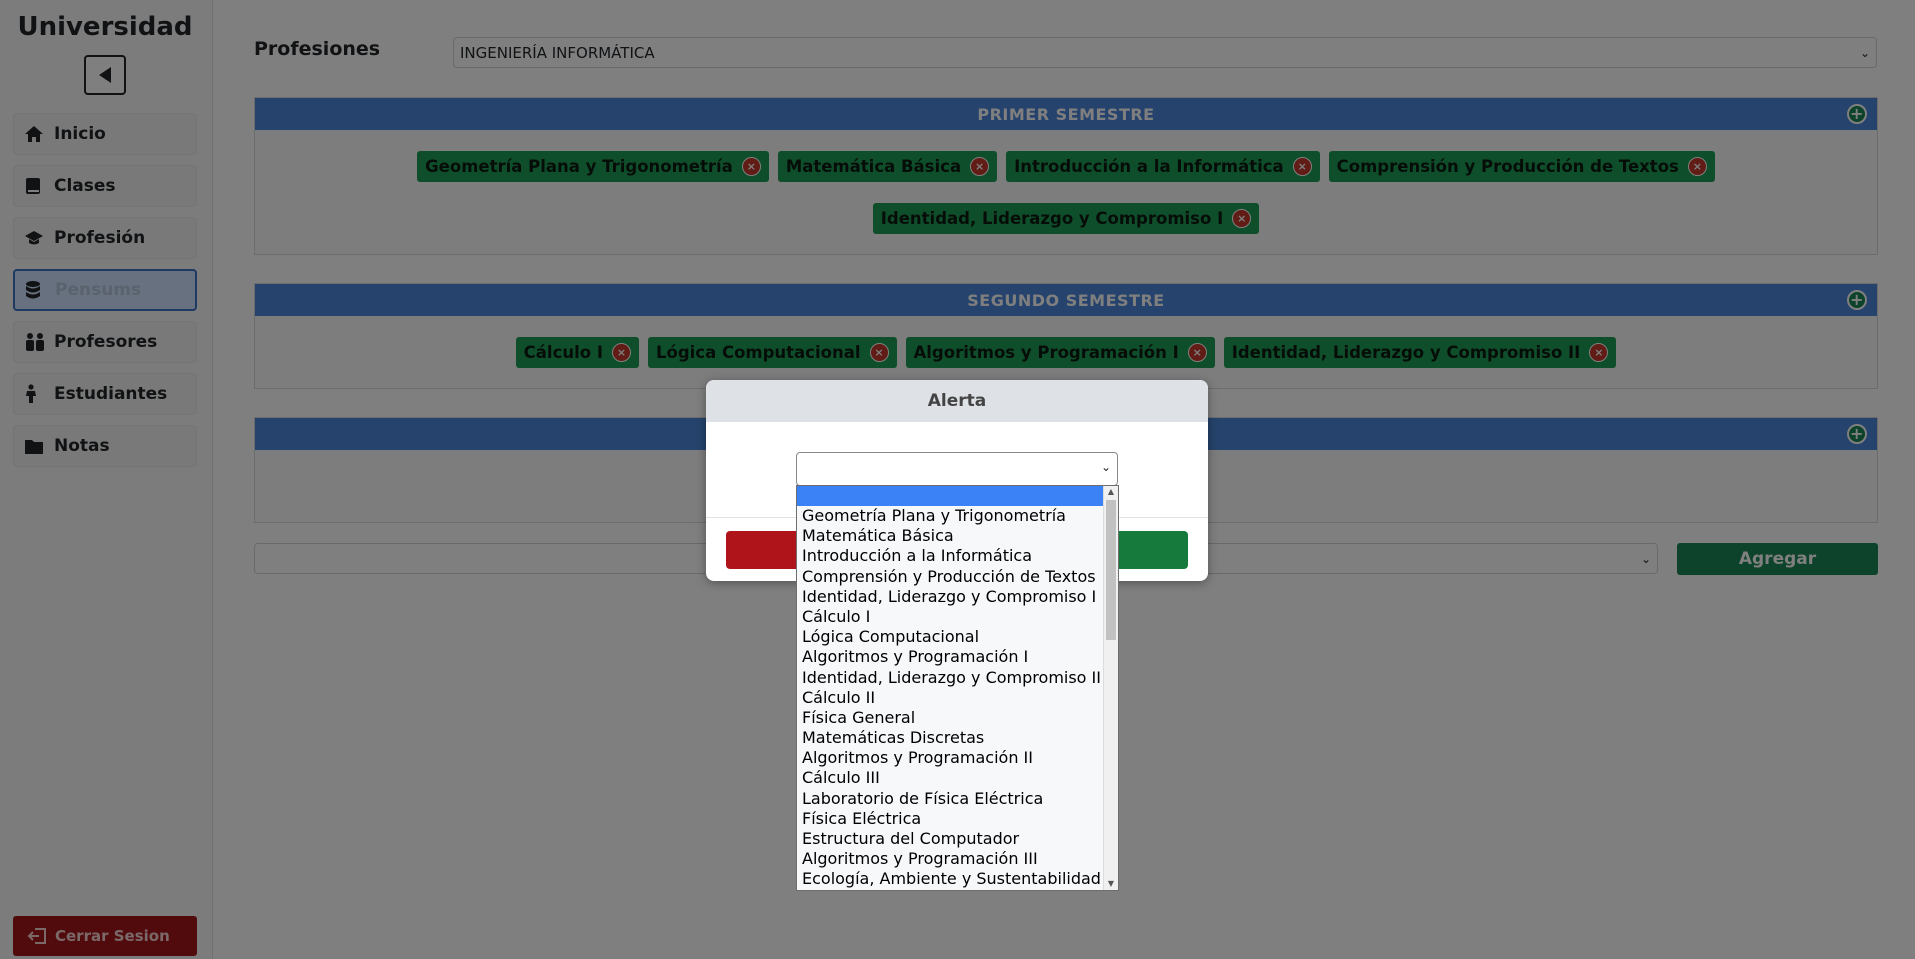 This screenshot has height=959, width=1915. Describe the element at coordinates (1105, 467) in the screenshot. I see `chevron-down-icon: ⌄` at that location.